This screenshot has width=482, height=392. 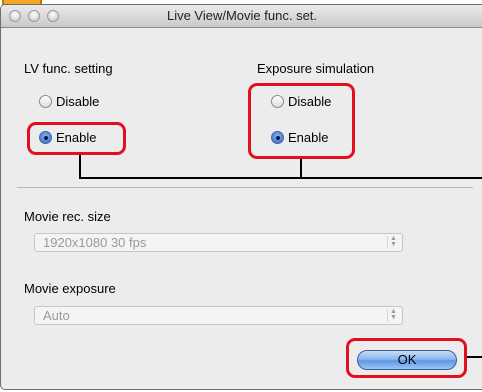 What do you see at coordinates (316, 68) in the screenshot?
I see `exposure-simulation-heading: Exposure simulation` at bounding box center [316, 68].